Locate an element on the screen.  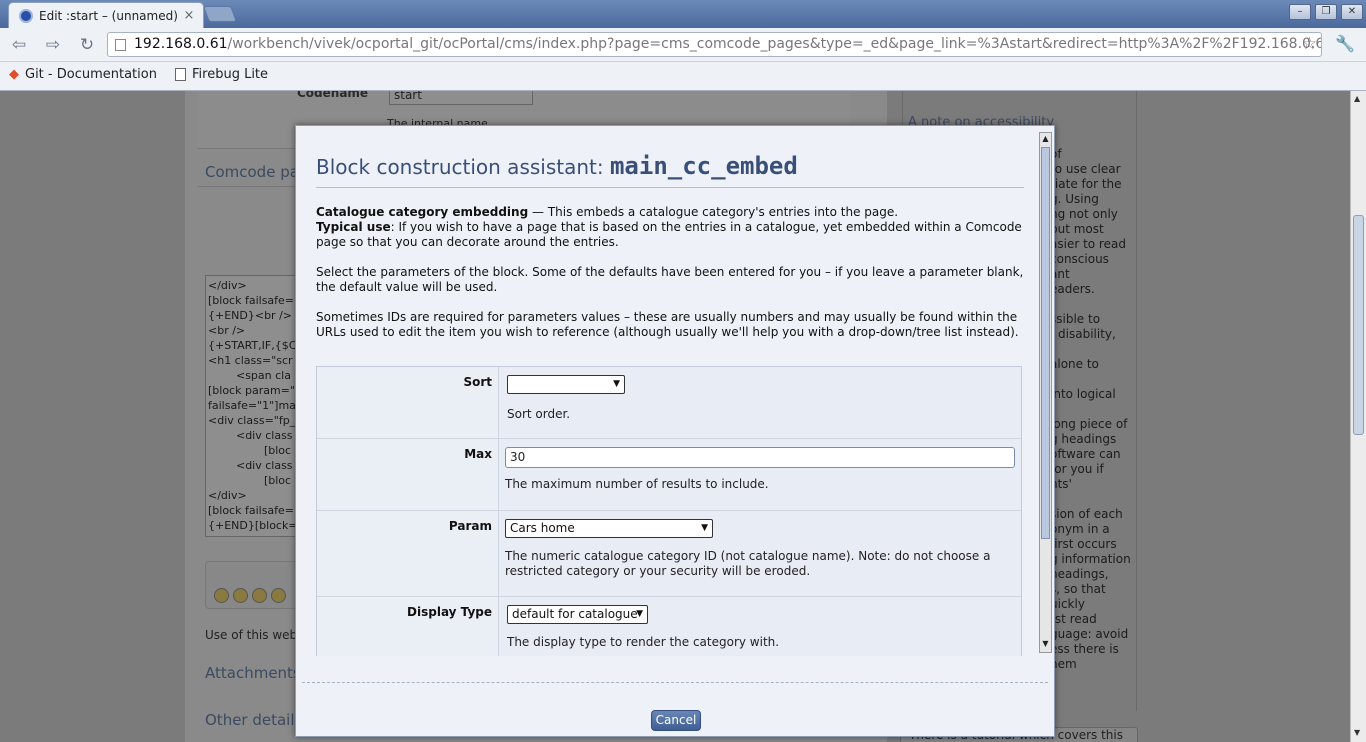
cancel-button: Cancel is located at coordinates (676, 720).